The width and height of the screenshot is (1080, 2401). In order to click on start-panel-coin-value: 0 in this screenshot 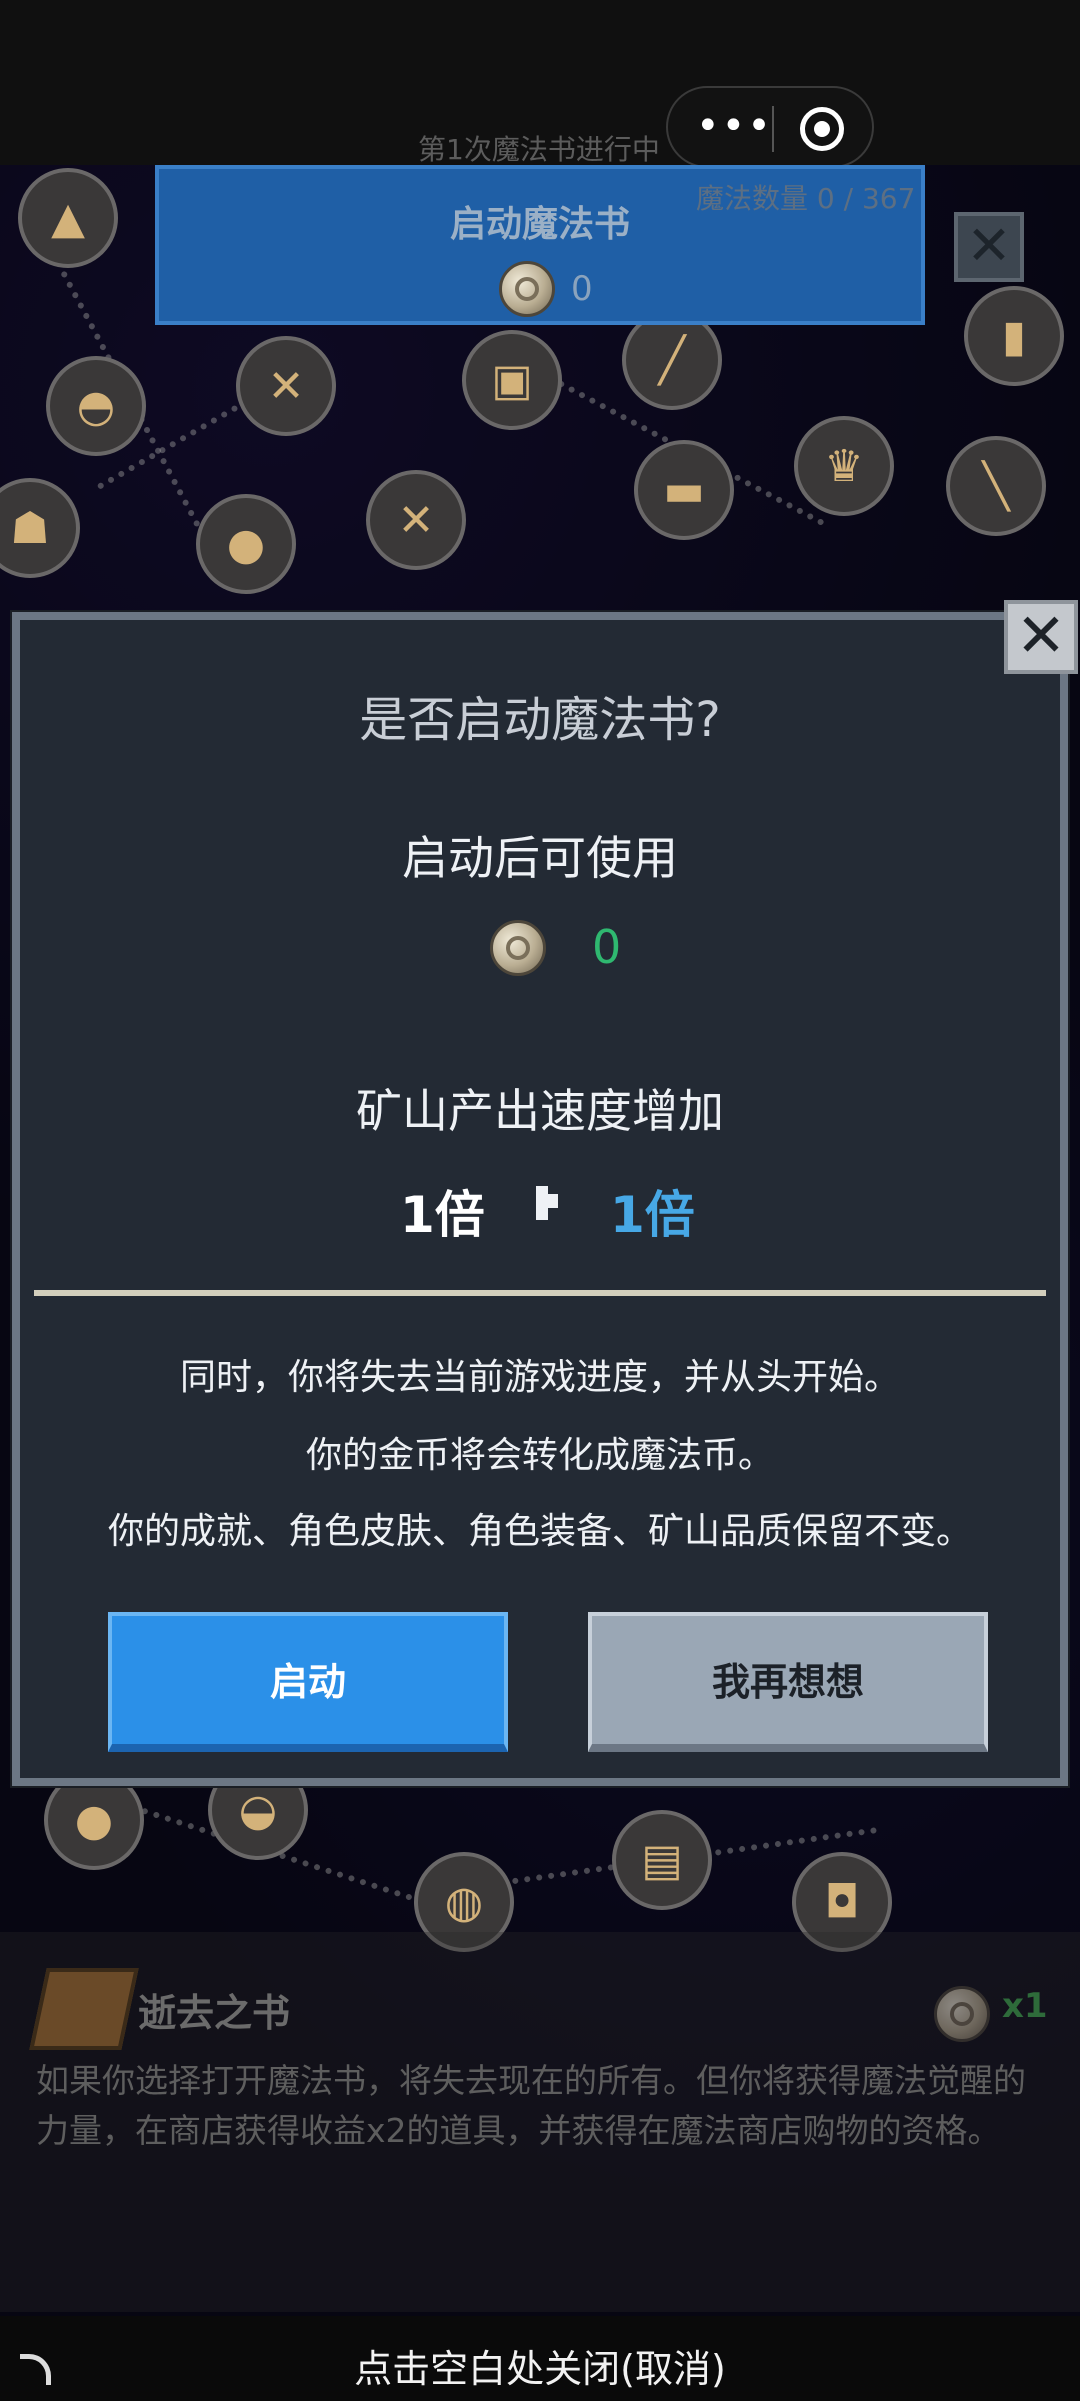, I will do `click(582, 289)`.